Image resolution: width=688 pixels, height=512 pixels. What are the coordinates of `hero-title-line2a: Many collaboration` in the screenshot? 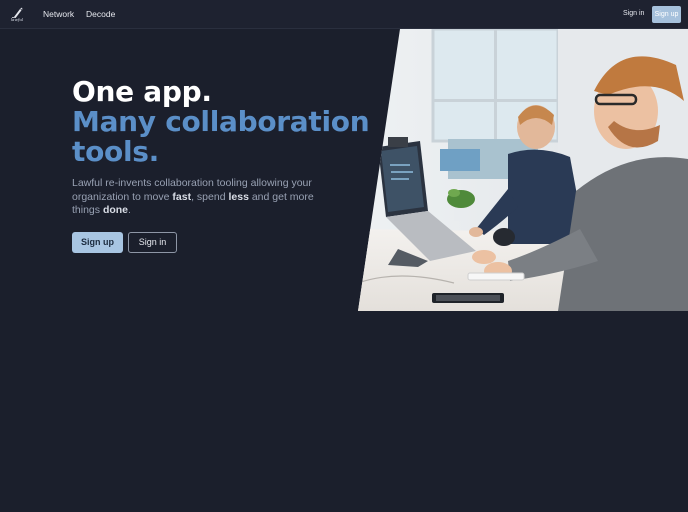 It's located at (221, 121).